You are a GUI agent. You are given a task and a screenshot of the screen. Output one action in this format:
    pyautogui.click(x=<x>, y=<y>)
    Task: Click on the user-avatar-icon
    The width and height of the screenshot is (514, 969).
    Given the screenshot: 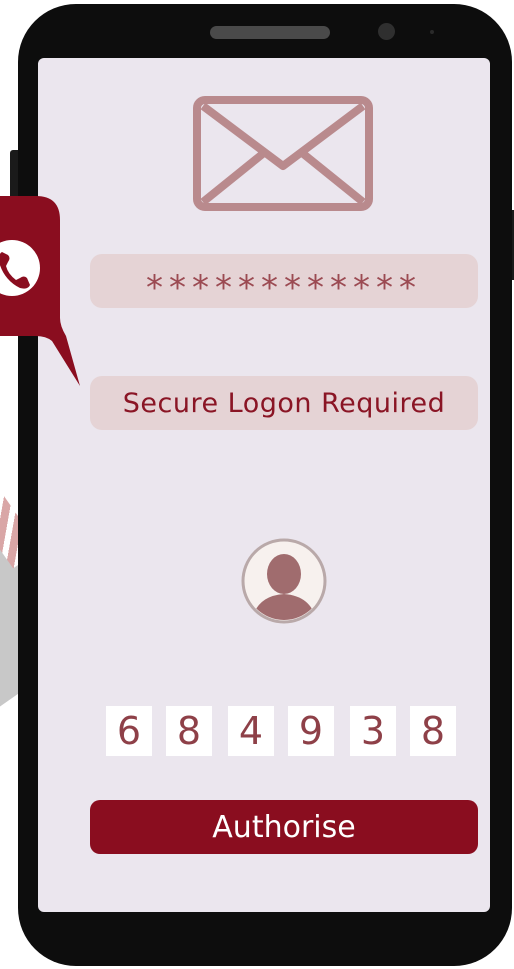 What is the action you would take?
    pyautogui.click(x=284, y=581)
    